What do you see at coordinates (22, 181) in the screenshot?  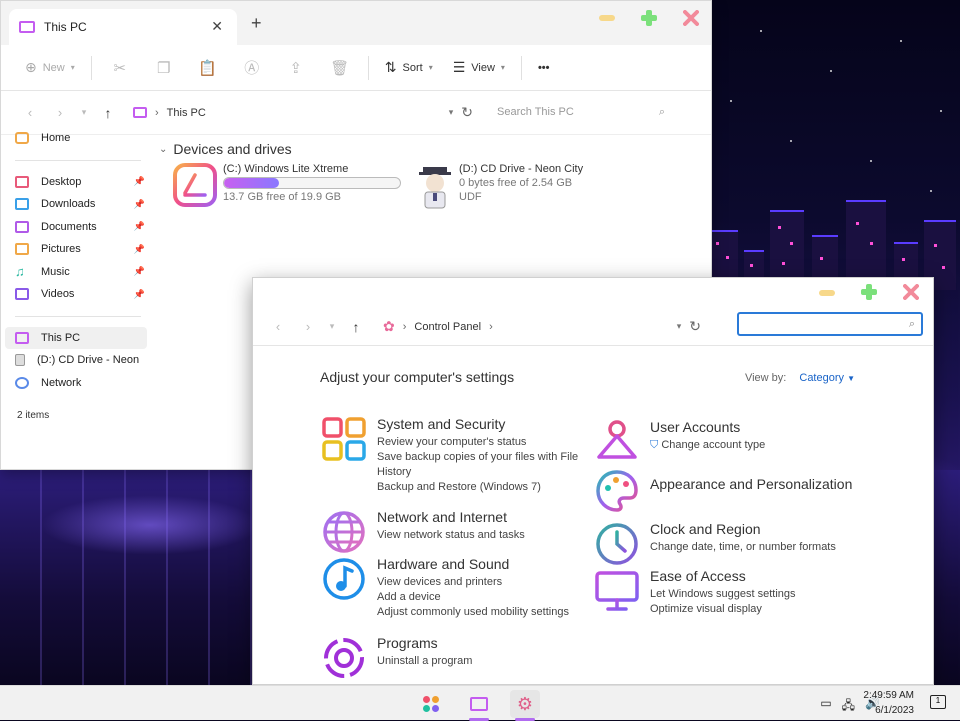 I see `desktop-icon` at bounding box center [22, 181].